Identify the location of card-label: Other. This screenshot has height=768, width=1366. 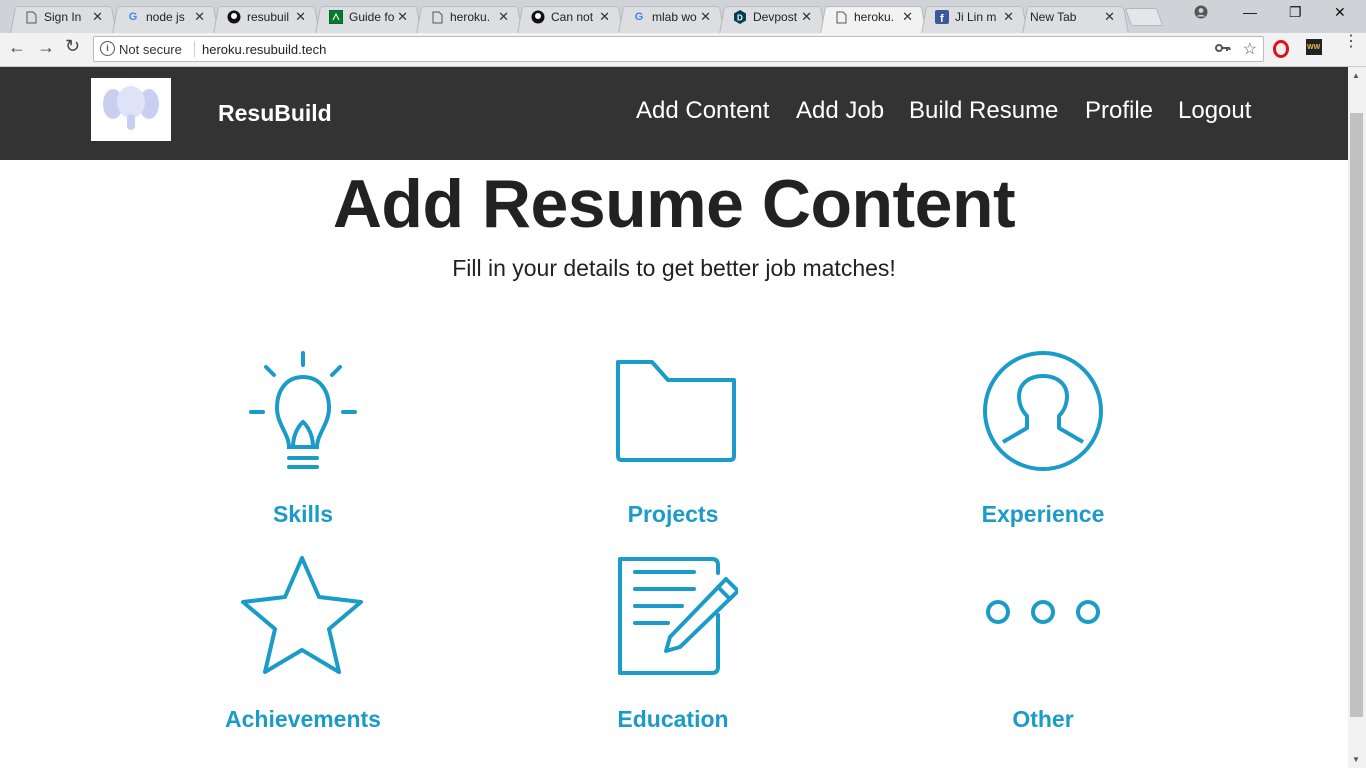
(1043, 719).